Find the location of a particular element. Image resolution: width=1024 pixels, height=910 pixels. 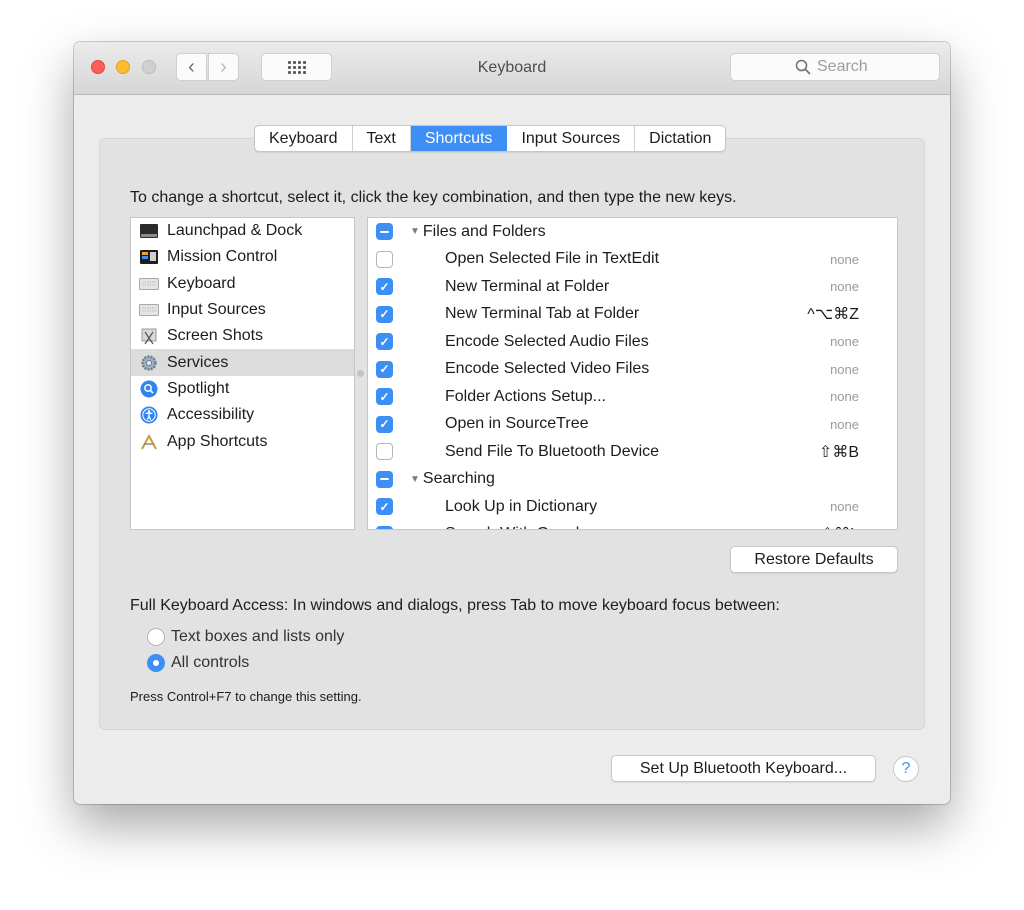

gear-icon is located at coordinates (149, 362).